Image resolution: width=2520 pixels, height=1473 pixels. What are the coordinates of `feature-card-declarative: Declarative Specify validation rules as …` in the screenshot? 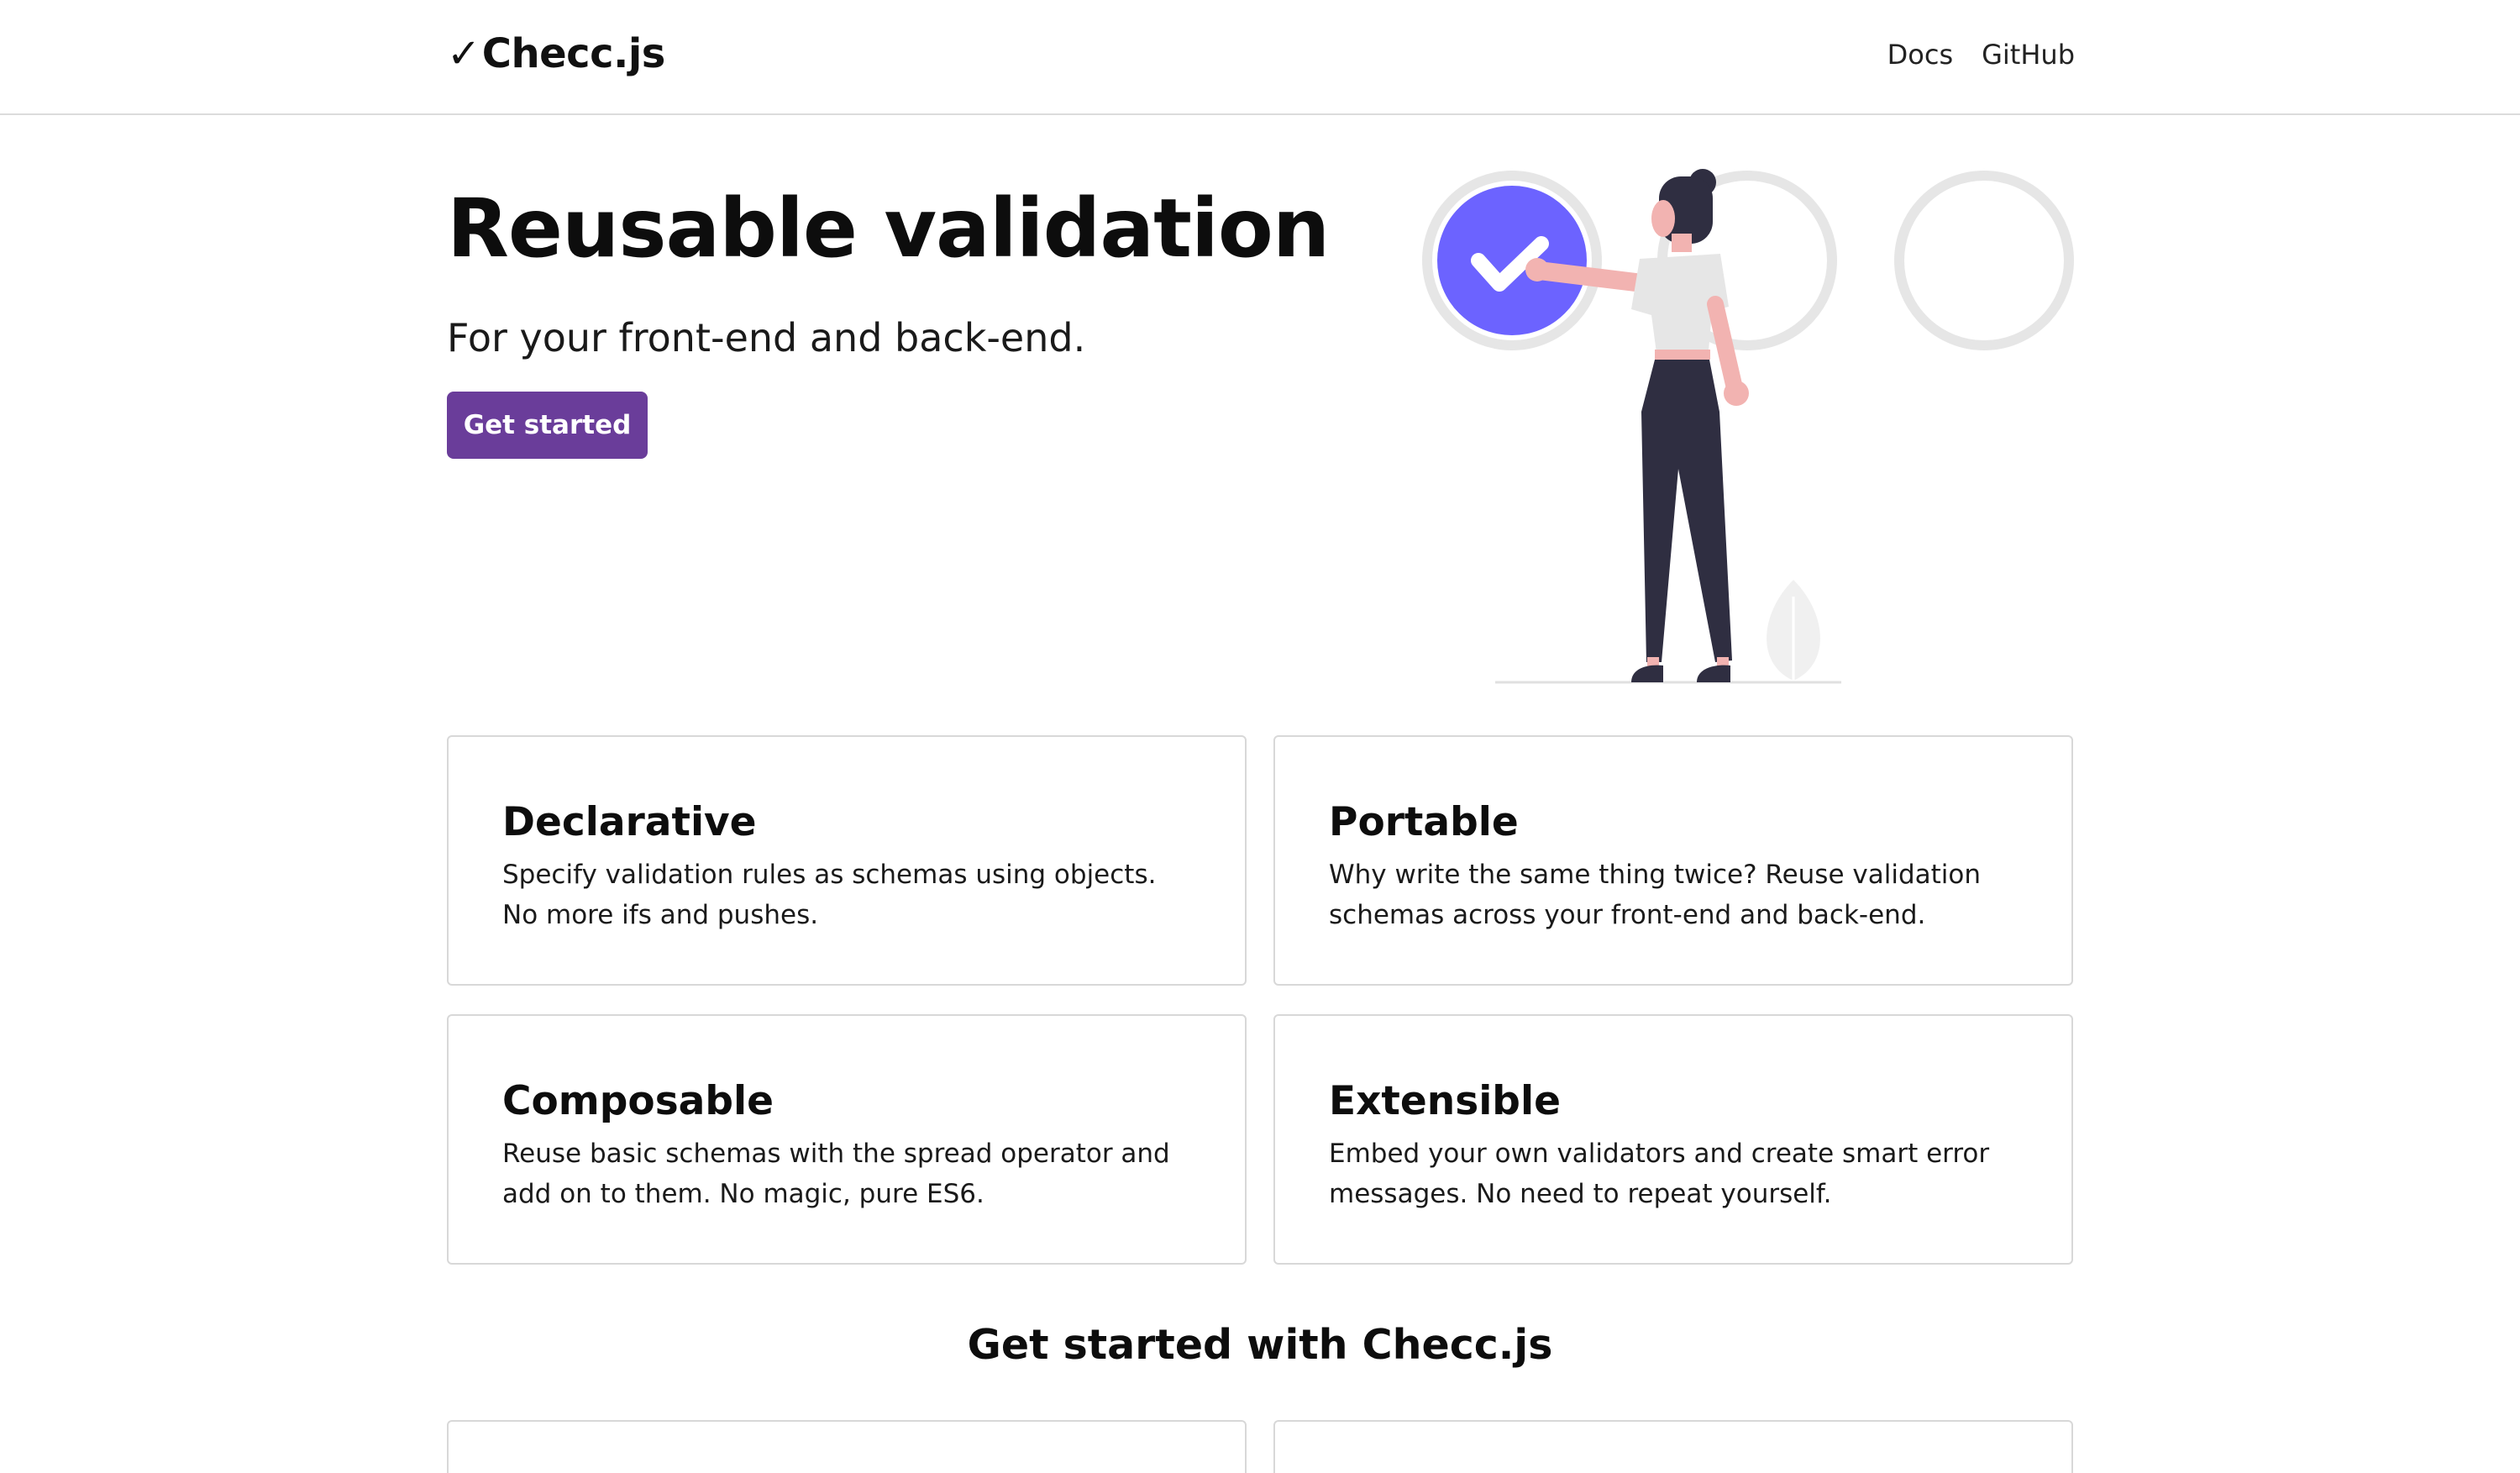 It's located at (847, 860).